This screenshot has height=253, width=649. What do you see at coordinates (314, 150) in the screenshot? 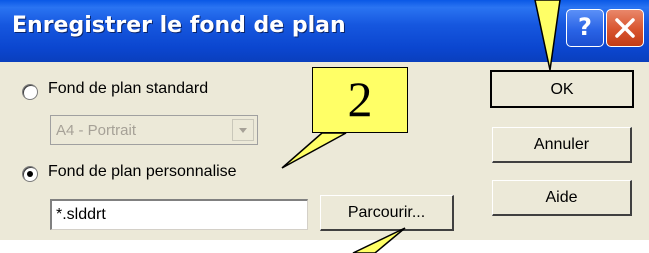
I see `annotation-arrow-custom-option` at bounding box center [314, 150].